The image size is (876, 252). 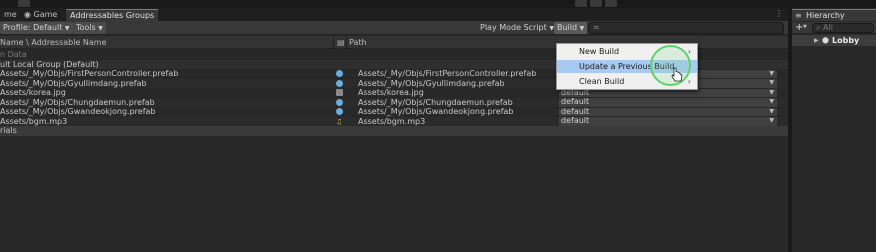 What do you see at coordinates (86, 27) in the screenshot?
I see `tools-label: Tools` at bounding box center [86, 27].